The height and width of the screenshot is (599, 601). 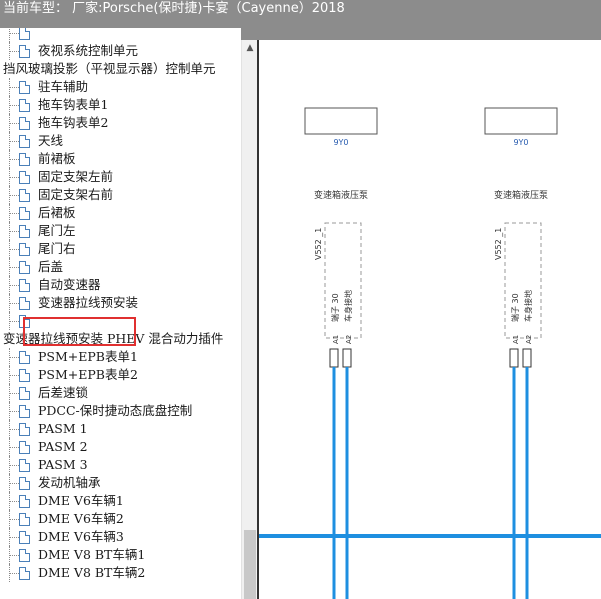 What do you see at coordinates (57, 248) in the screenshot?
I see `tree-item-label: 尾门右` at bounding box center [57, 248].